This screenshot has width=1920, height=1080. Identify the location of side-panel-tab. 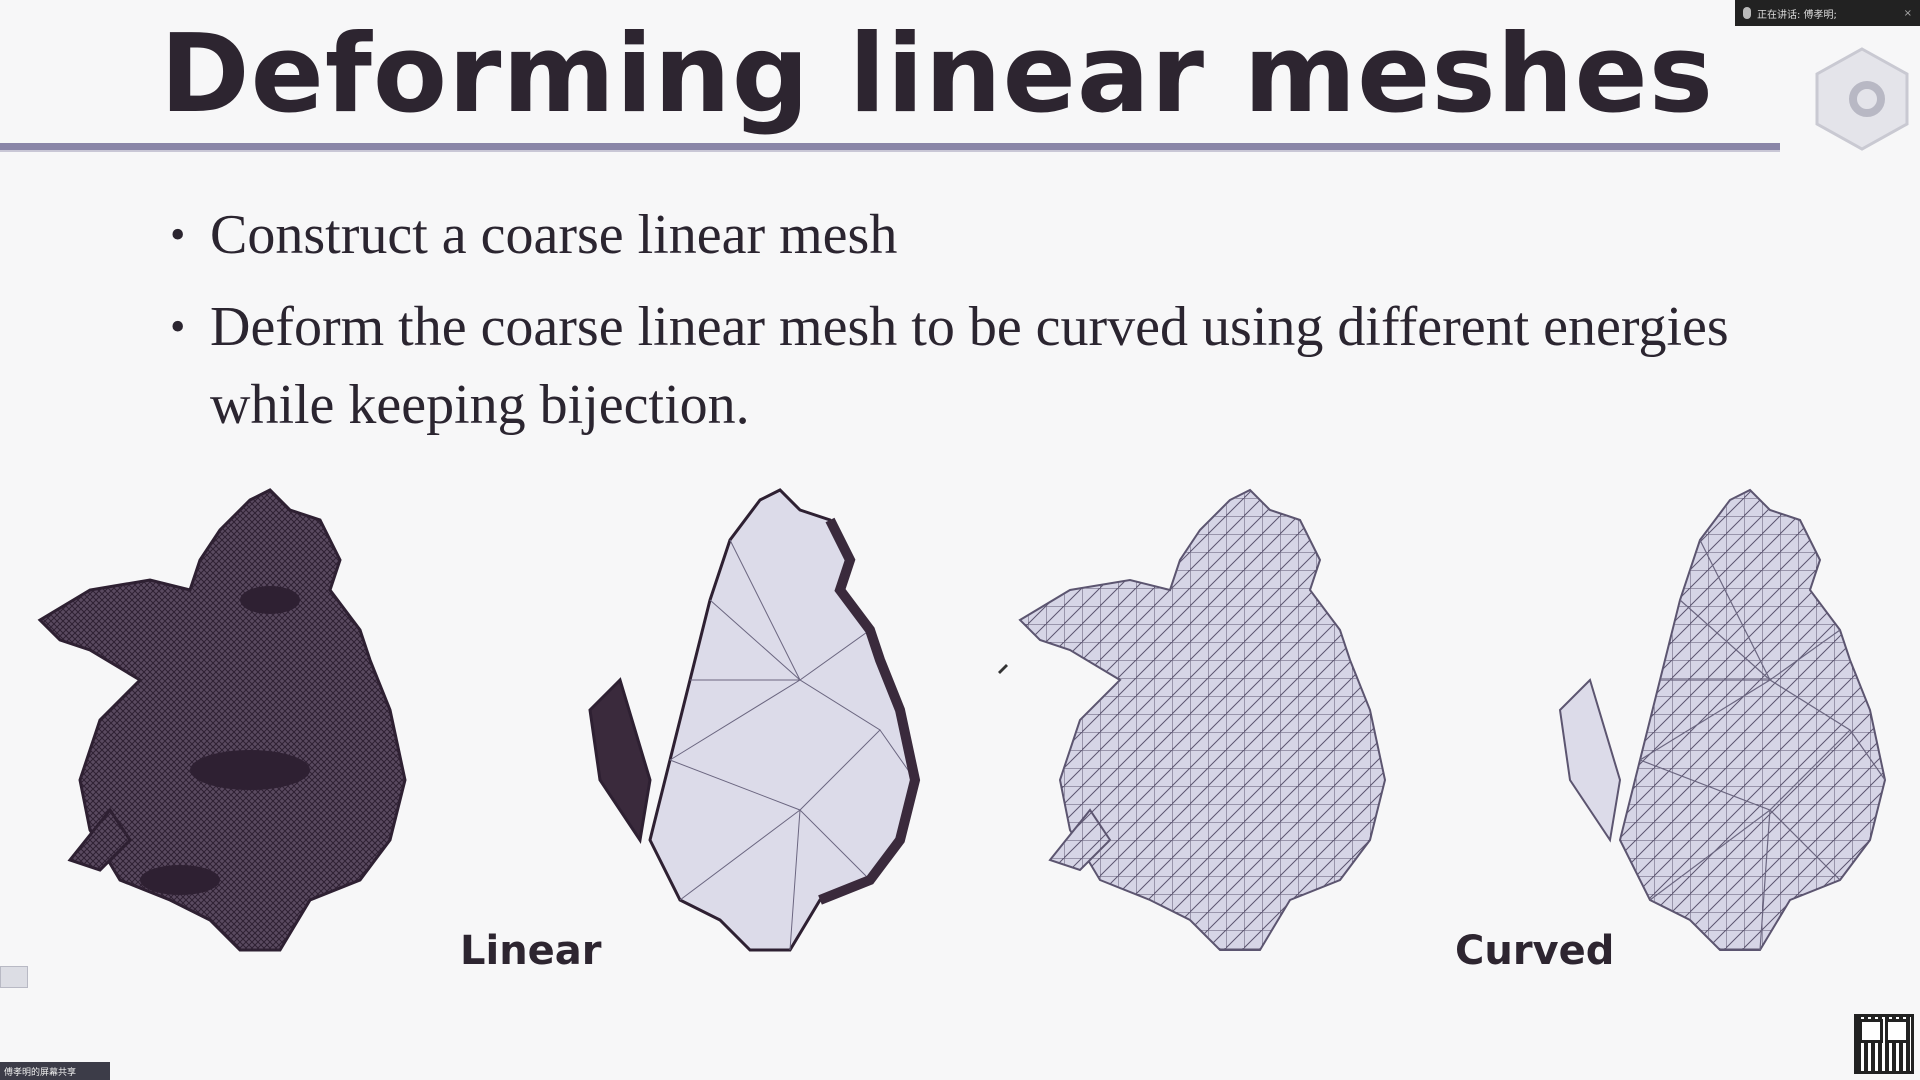
(14, 977).